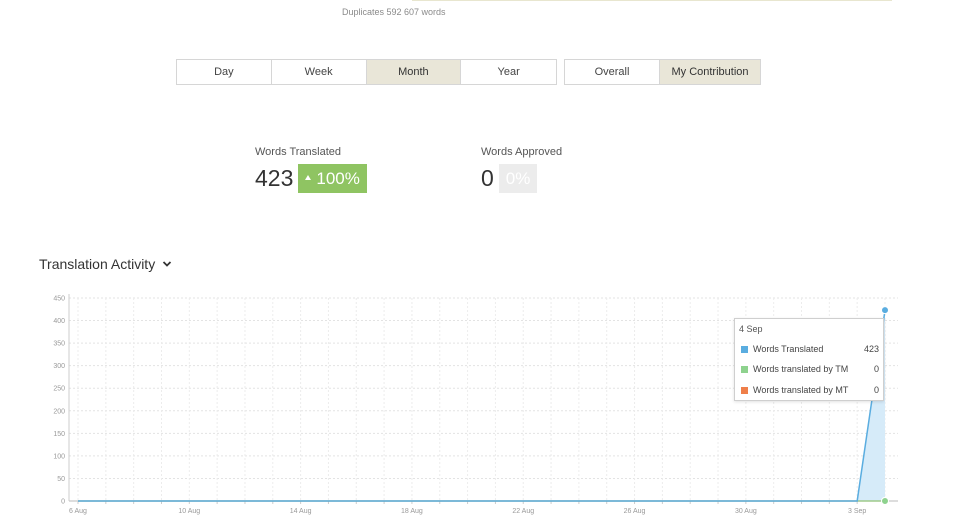  Describe the element at coordinates (63, 502) in the screenshot. I see `y-tick-label: 0` at that location.